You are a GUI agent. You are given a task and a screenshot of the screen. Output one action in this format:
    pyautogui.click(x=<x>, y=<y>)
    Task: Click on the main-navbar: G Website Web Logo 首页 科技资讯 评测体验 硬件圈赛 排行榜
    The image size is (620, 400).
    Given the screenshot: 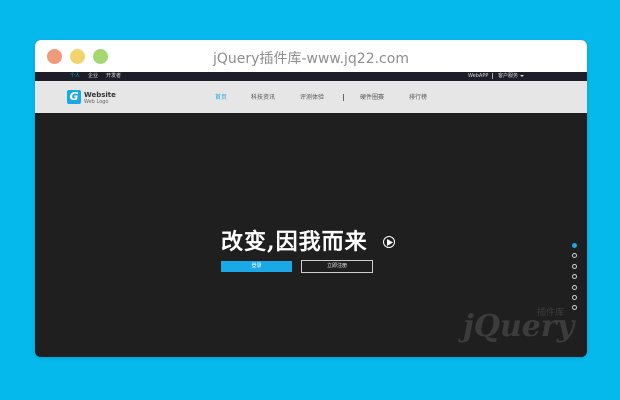 What is the action you would take?
    pyautogui.click(x=311, y=97)
    